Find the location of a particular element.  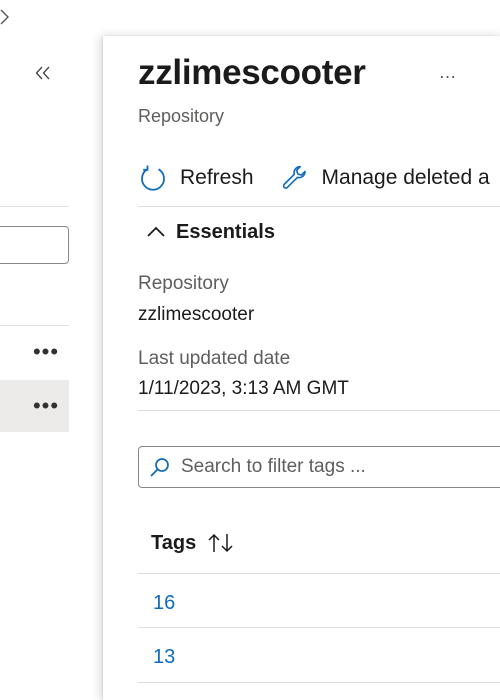

essentials-label: Essentials is located at coordinates (225, 231).